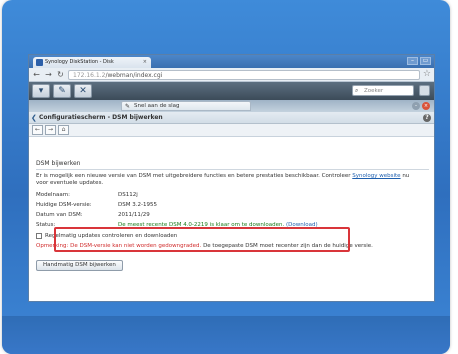  What do you see at coordinates (231, 118) in the screenshot?
I see `control-panel-titlebar: ❮ Configuratiescherm - DSM bijwerken ?` at bounding box center [231, 118].